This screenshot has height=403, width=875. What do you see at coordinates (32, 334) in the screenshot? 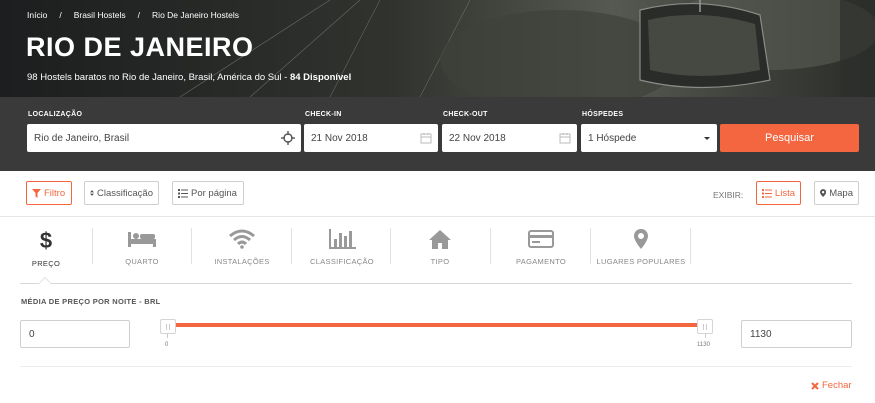
I see `price-min-value: 0` at bounding box center [32, 334].